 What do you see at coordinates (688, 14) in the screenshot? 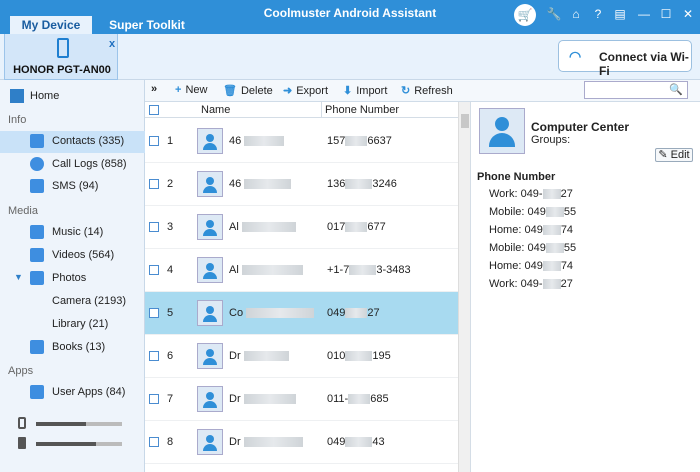
I see `close-button: ✕` at bounding box center [688, 14].